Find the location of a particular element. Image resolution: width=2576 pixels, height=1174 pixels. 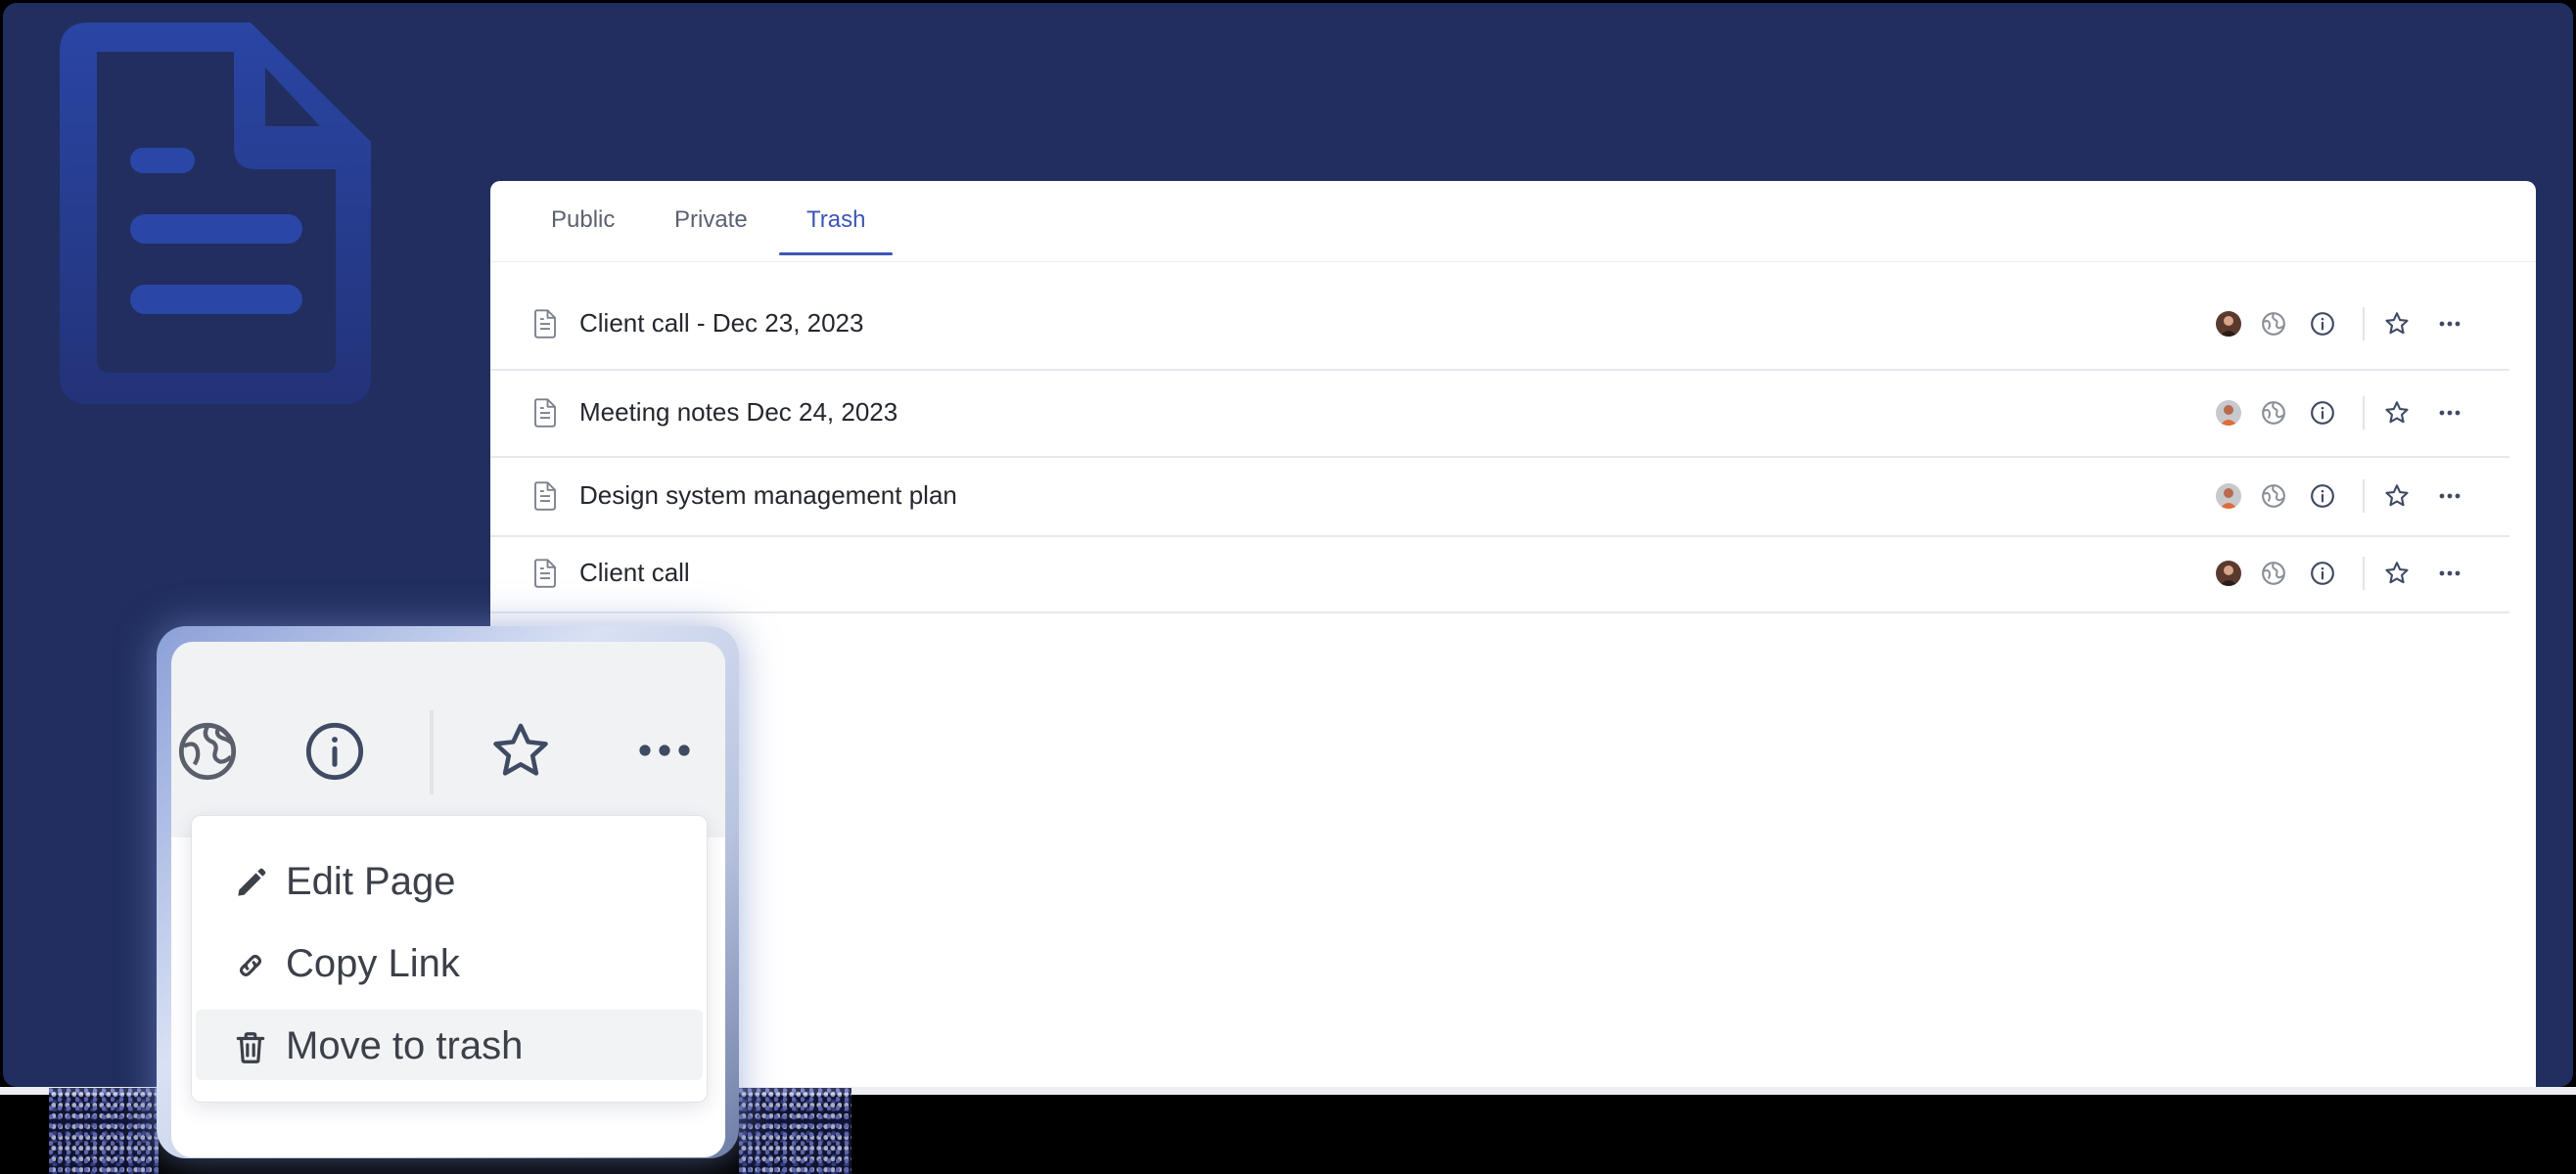

trash-icon is located at coordinates (250, 1047).